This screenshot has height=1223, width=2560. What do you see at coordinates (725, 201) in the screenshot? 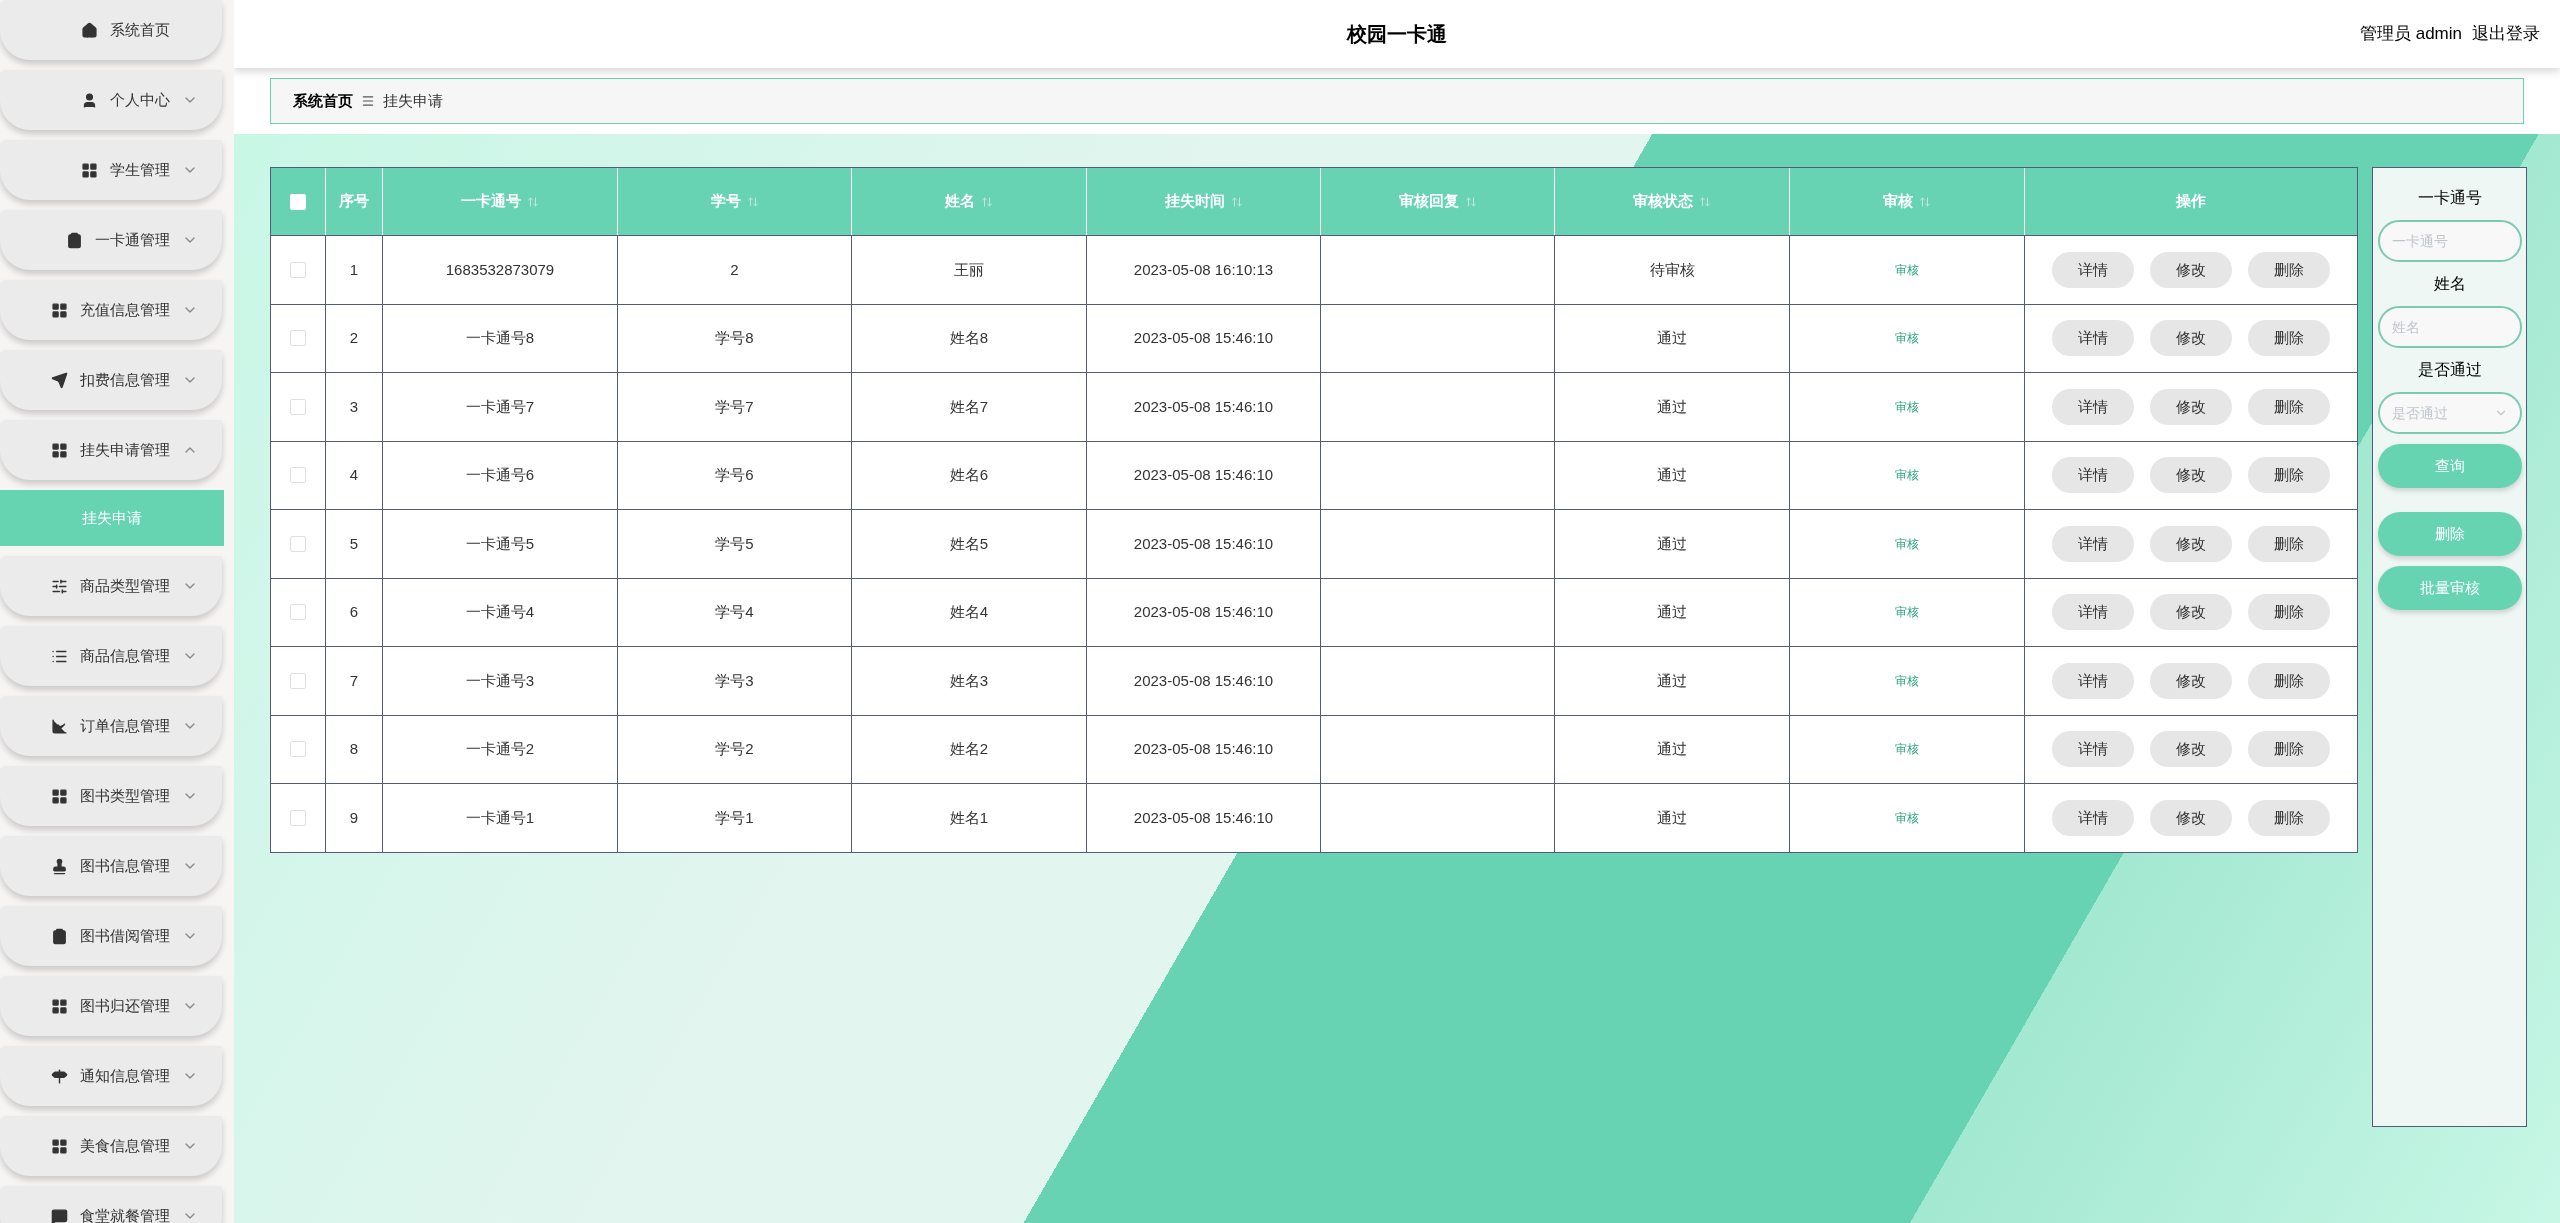
I see `column-header: 学号` at bounding box center [725, 201].